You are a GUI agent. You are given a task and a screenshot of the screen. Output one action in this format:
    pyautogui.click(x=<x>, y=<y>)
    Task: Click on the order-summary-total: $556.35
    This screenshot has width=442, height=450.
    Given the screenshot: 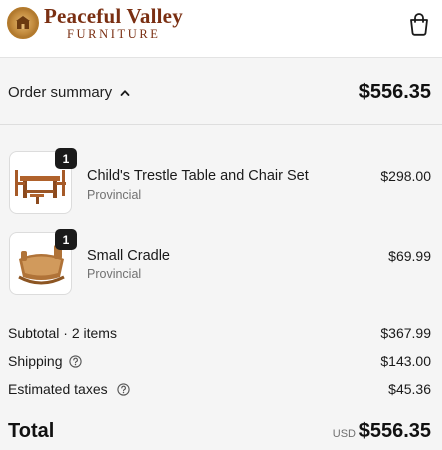 What is the action you would take?
    pyautogui.click(x=394, y=92)
    